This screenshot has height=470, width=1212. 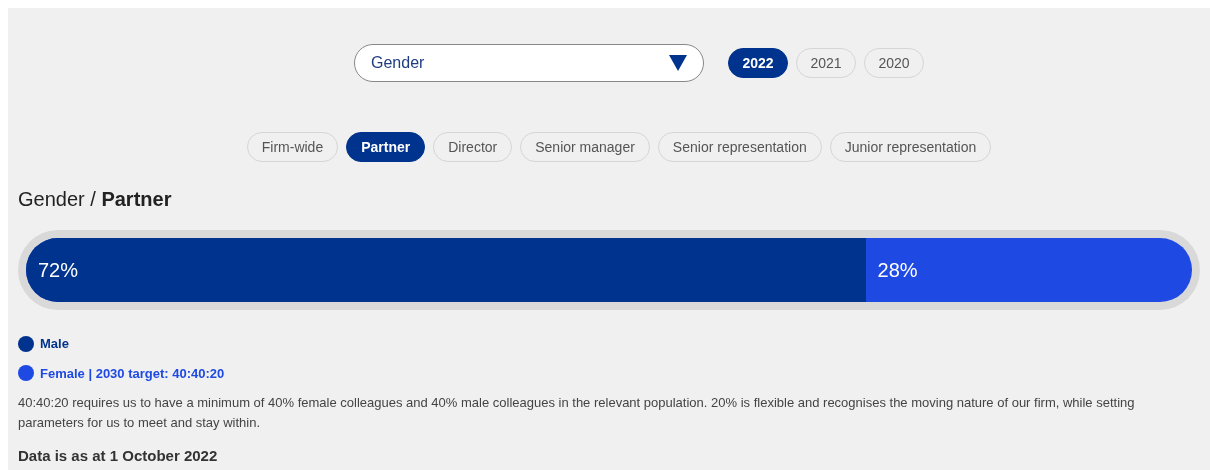 I want to click on note-text: 40:40:20 requires us to have a minimum of 40% female colleagues and 40% male colleagues in the relevant population. 20% is flexible and recognises the moving nature of our firm, while setting parameters for us to meet and stay within., so click(x=577, y=413).